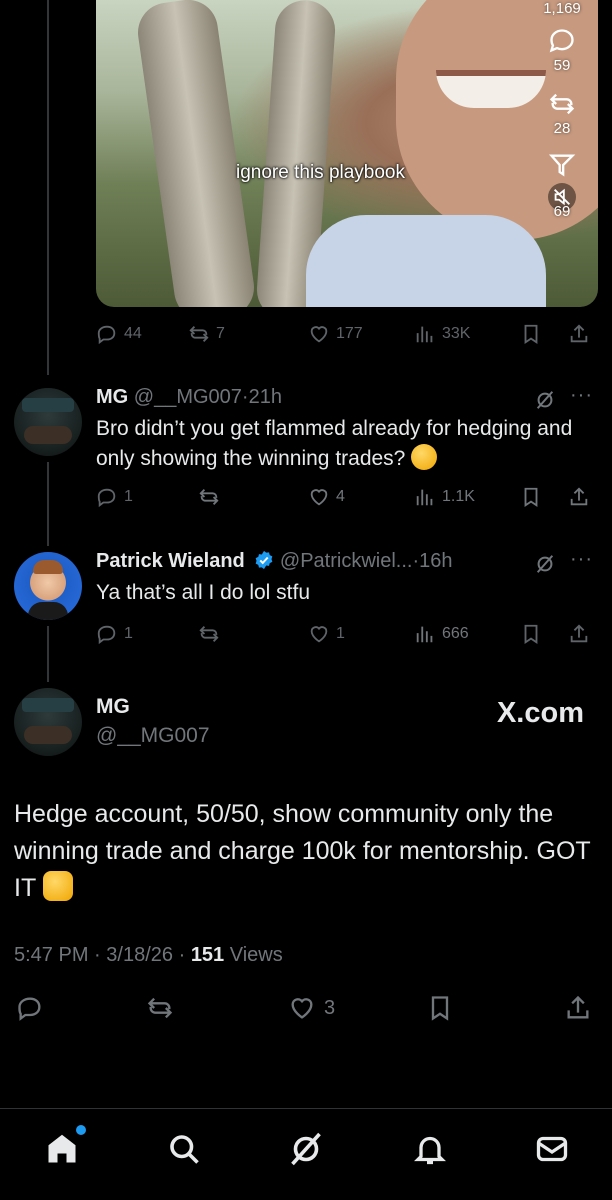  Describe the element at coordinates (265, 397) in the screenshot. I see `tweet-time: 21h` at that location.